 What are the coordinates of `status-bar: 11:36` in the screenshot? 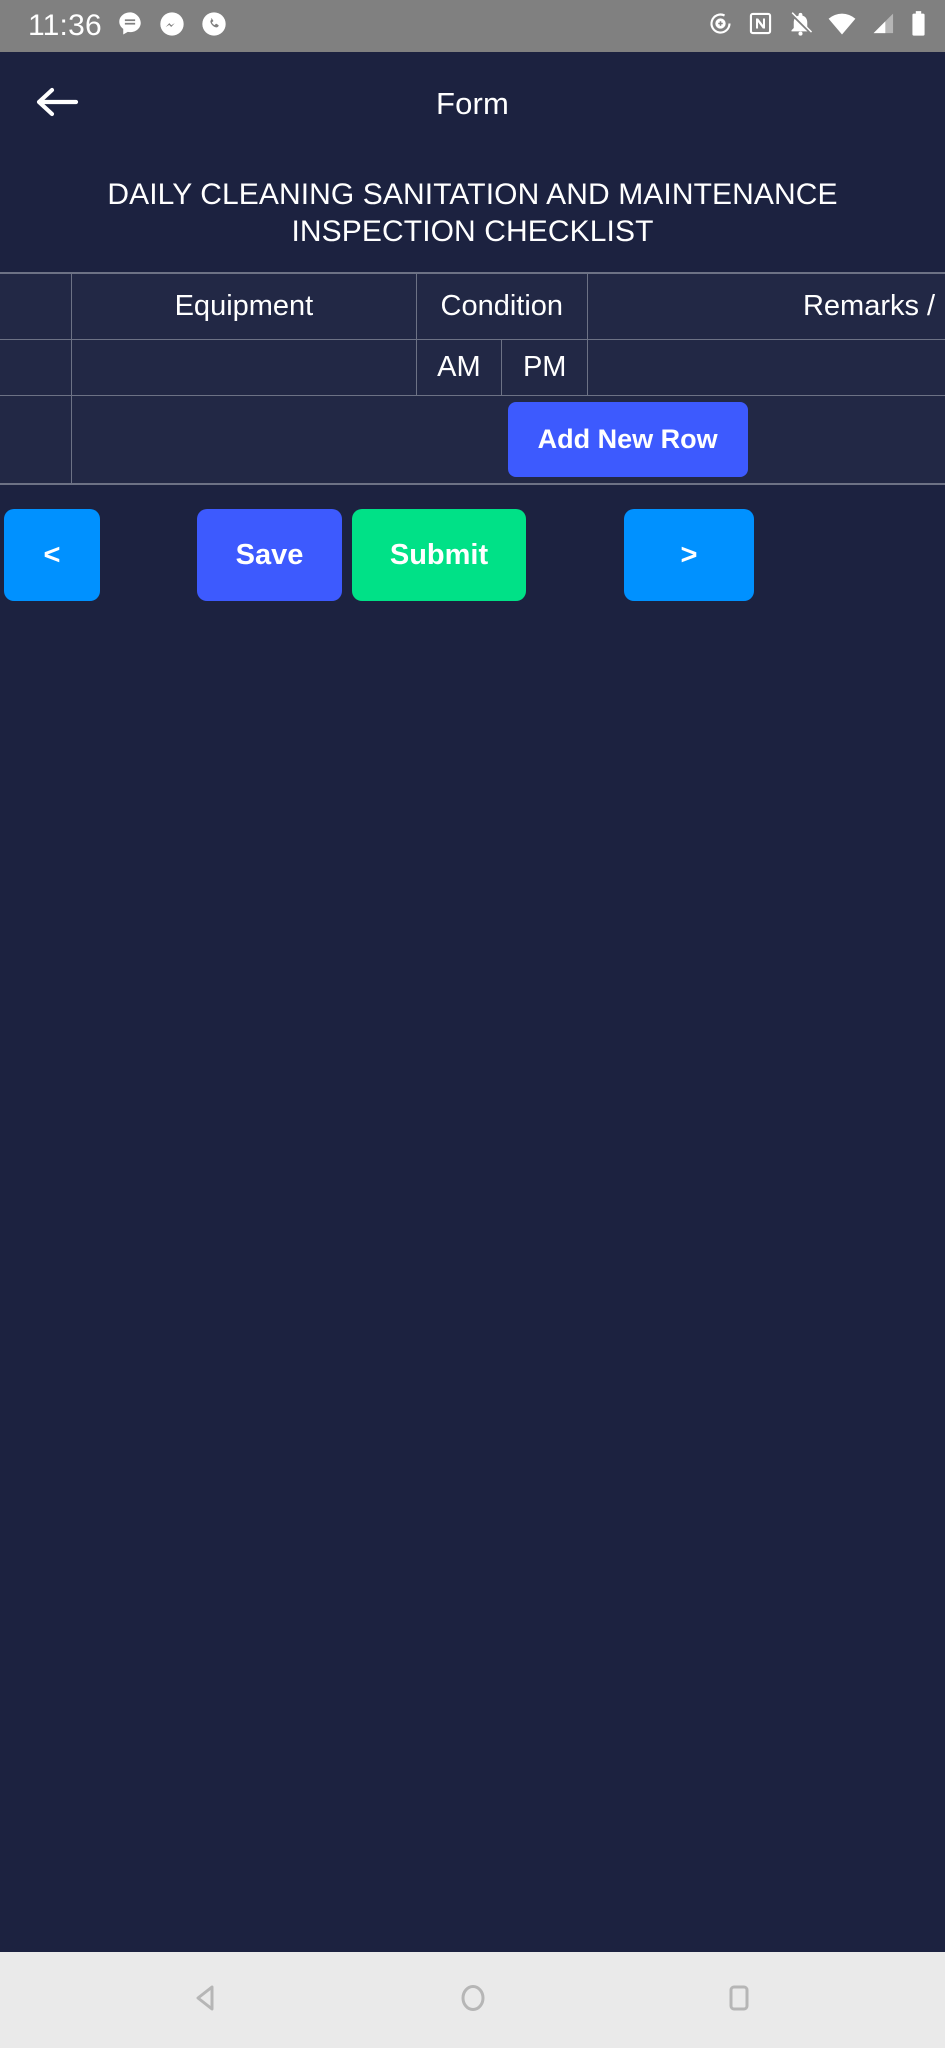 It's located at (472, 26).